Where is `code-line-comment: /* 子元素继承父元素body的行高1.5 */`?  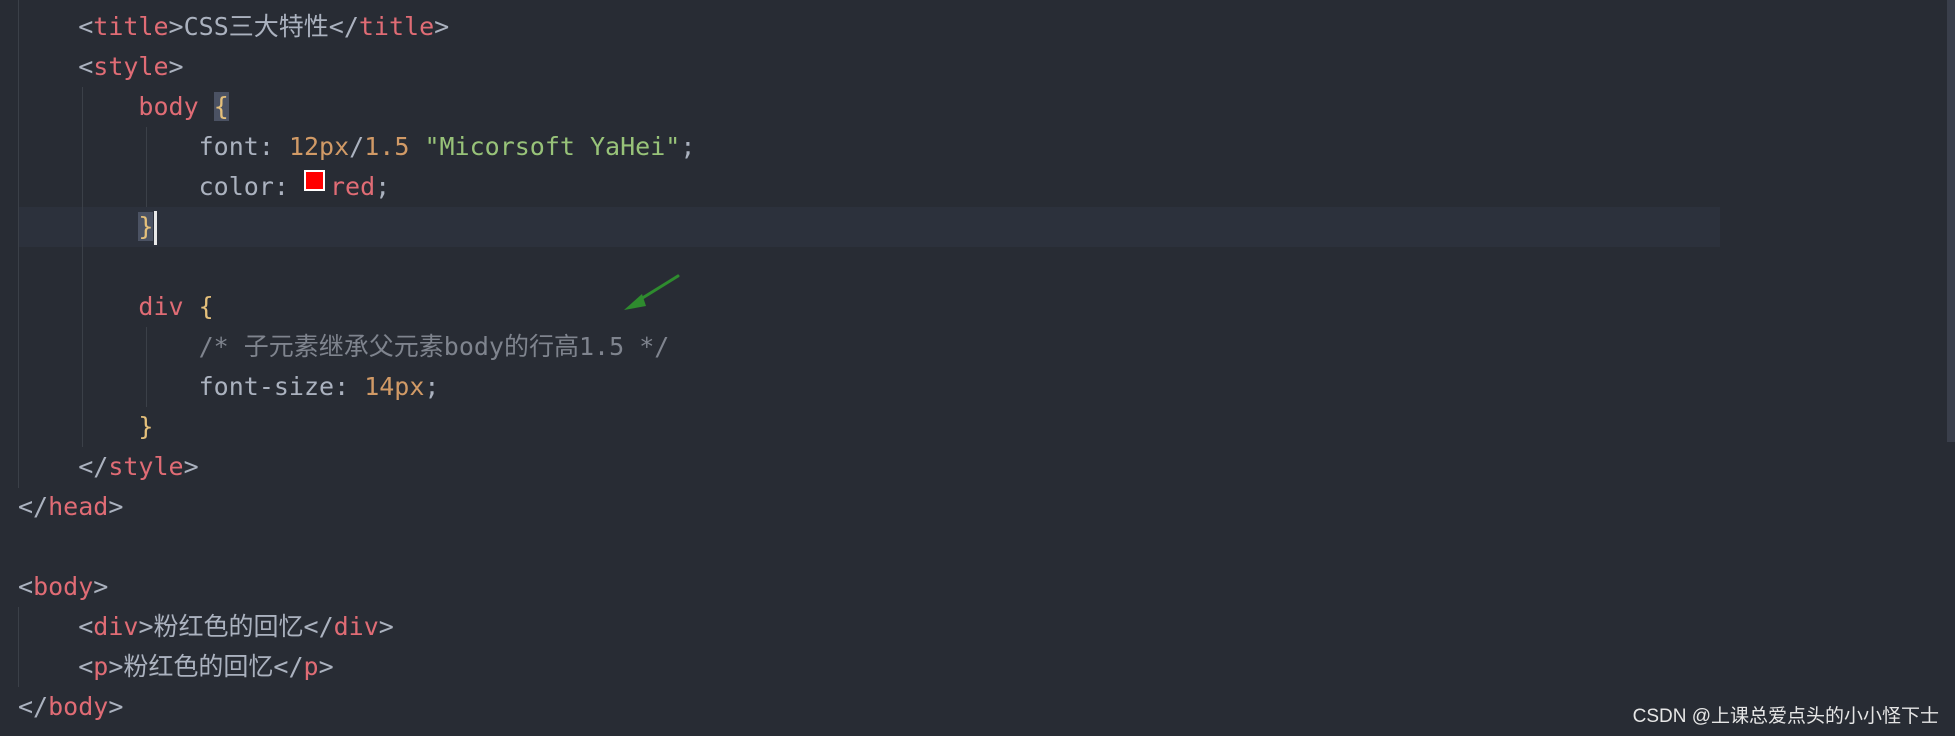 code-line-comment: /* 子元素继承父元素body的行高1.5 */ is located at coordinates (434, 346).